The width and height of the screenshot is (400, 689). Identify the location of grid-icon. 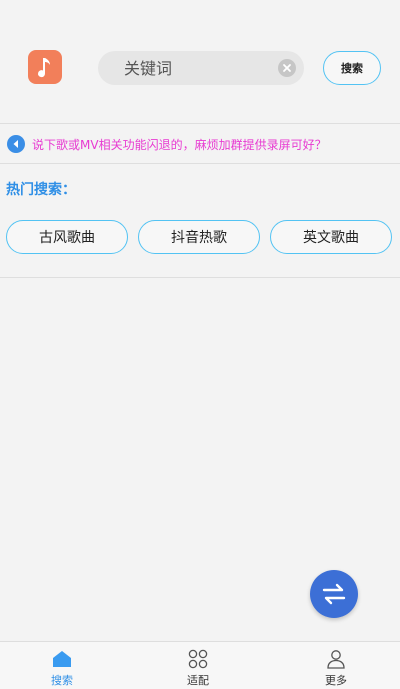
(198, 659).